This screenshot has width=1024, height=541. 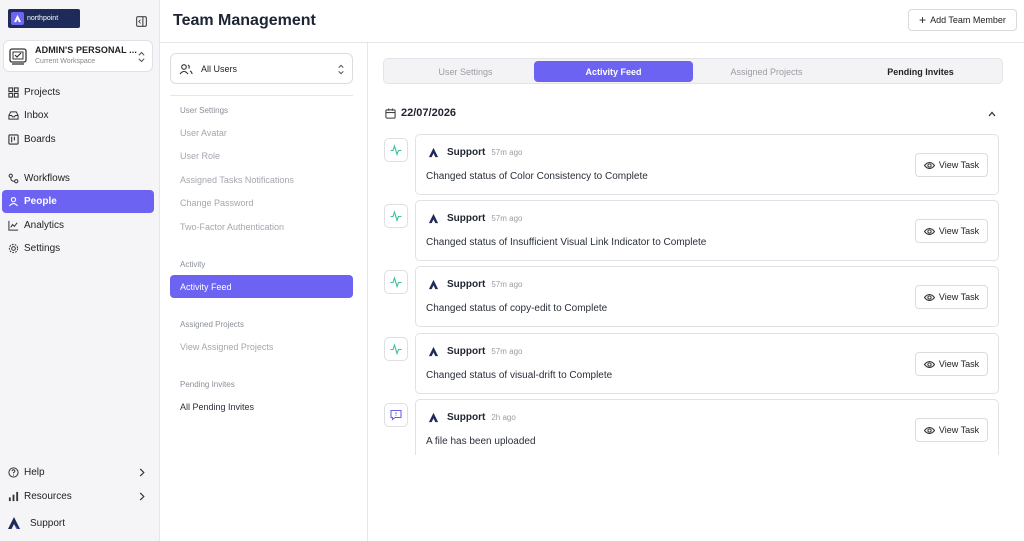 What do you see at coordinates (141, 21) in the screenshot?
I see `sidebar-collapse-icon` at bounding box center [141, 21].